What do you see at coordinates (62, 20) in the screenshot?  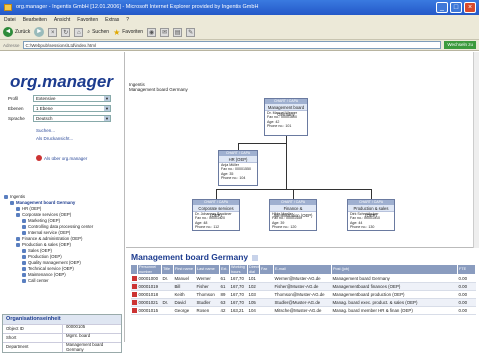 I see `menu-view: Ansicht` at bounding box center [62, 20].